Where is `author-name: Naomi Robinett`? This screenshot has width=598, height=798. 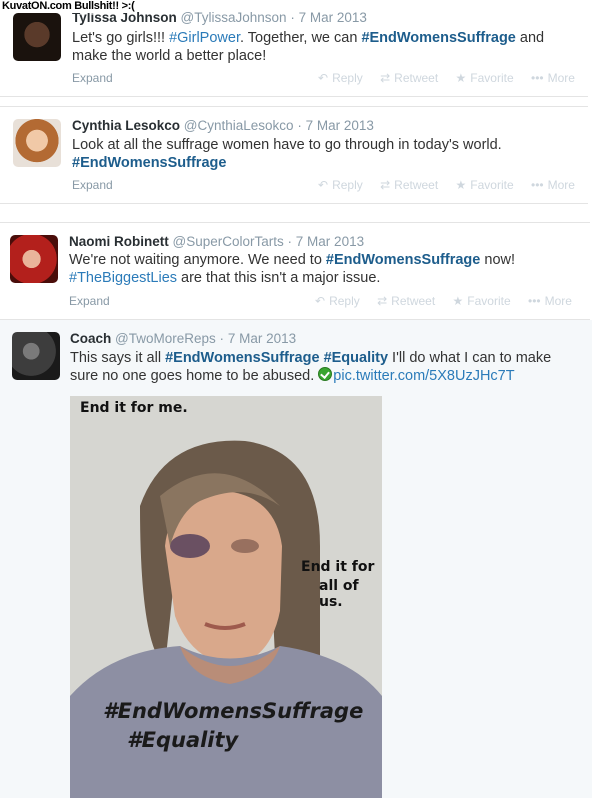
author-name: Naomi Robinett is located at coordinates (119, 241).